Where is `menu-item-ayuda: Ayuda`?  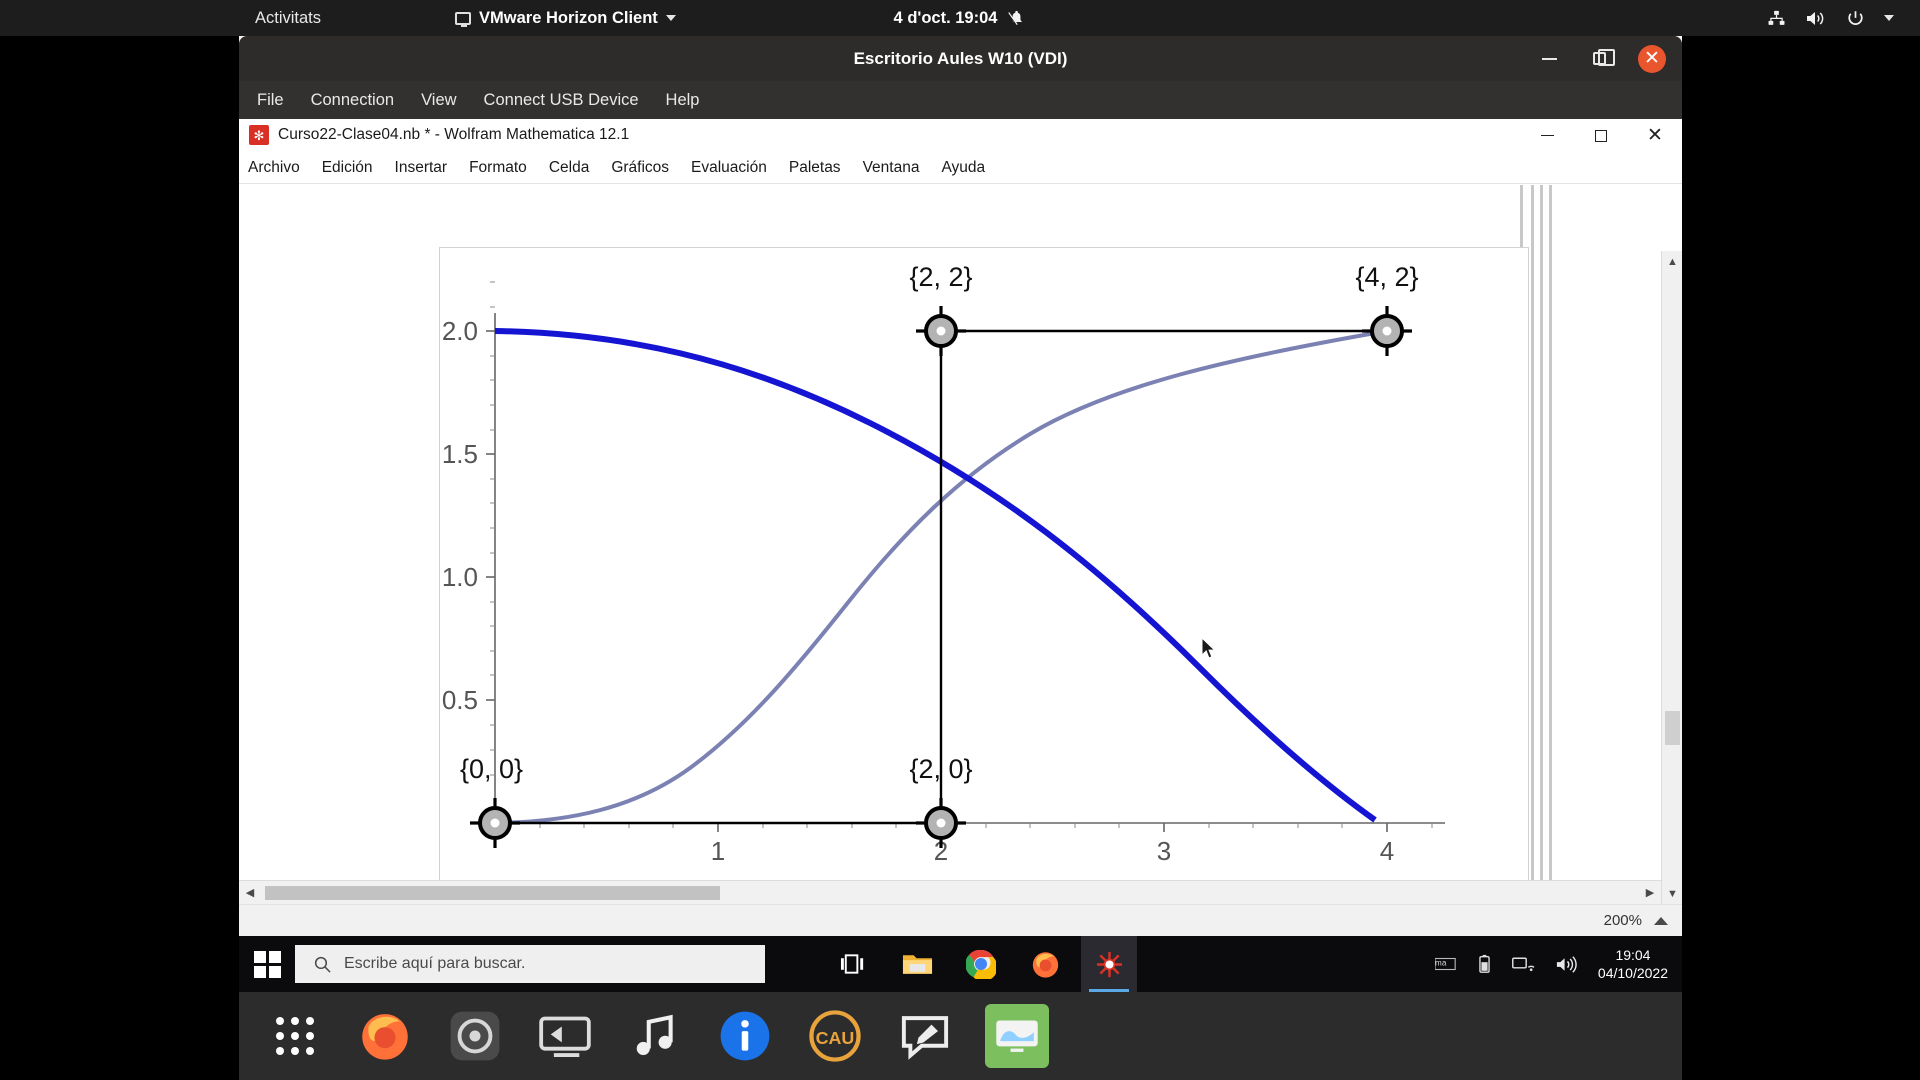 menu-item-ayuda: Ayuda is located at coordinates (963, 168).